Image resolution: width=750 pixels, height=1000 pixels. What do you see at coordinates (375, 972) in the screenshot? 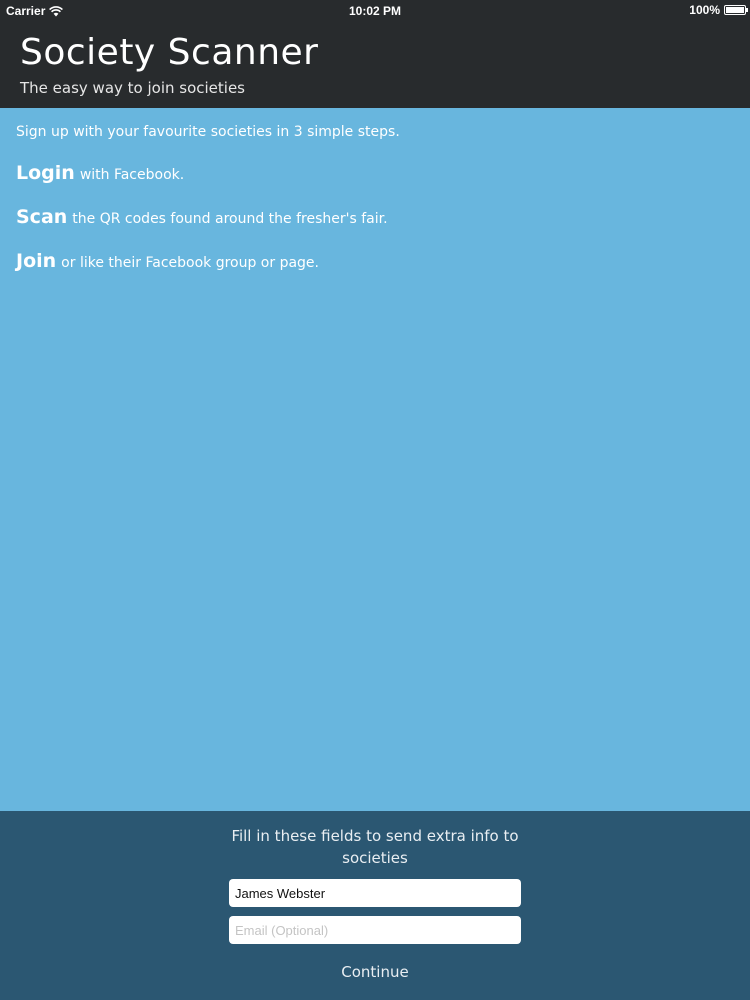
I see `continue-button: Continue` at bounding box center [375, 972].